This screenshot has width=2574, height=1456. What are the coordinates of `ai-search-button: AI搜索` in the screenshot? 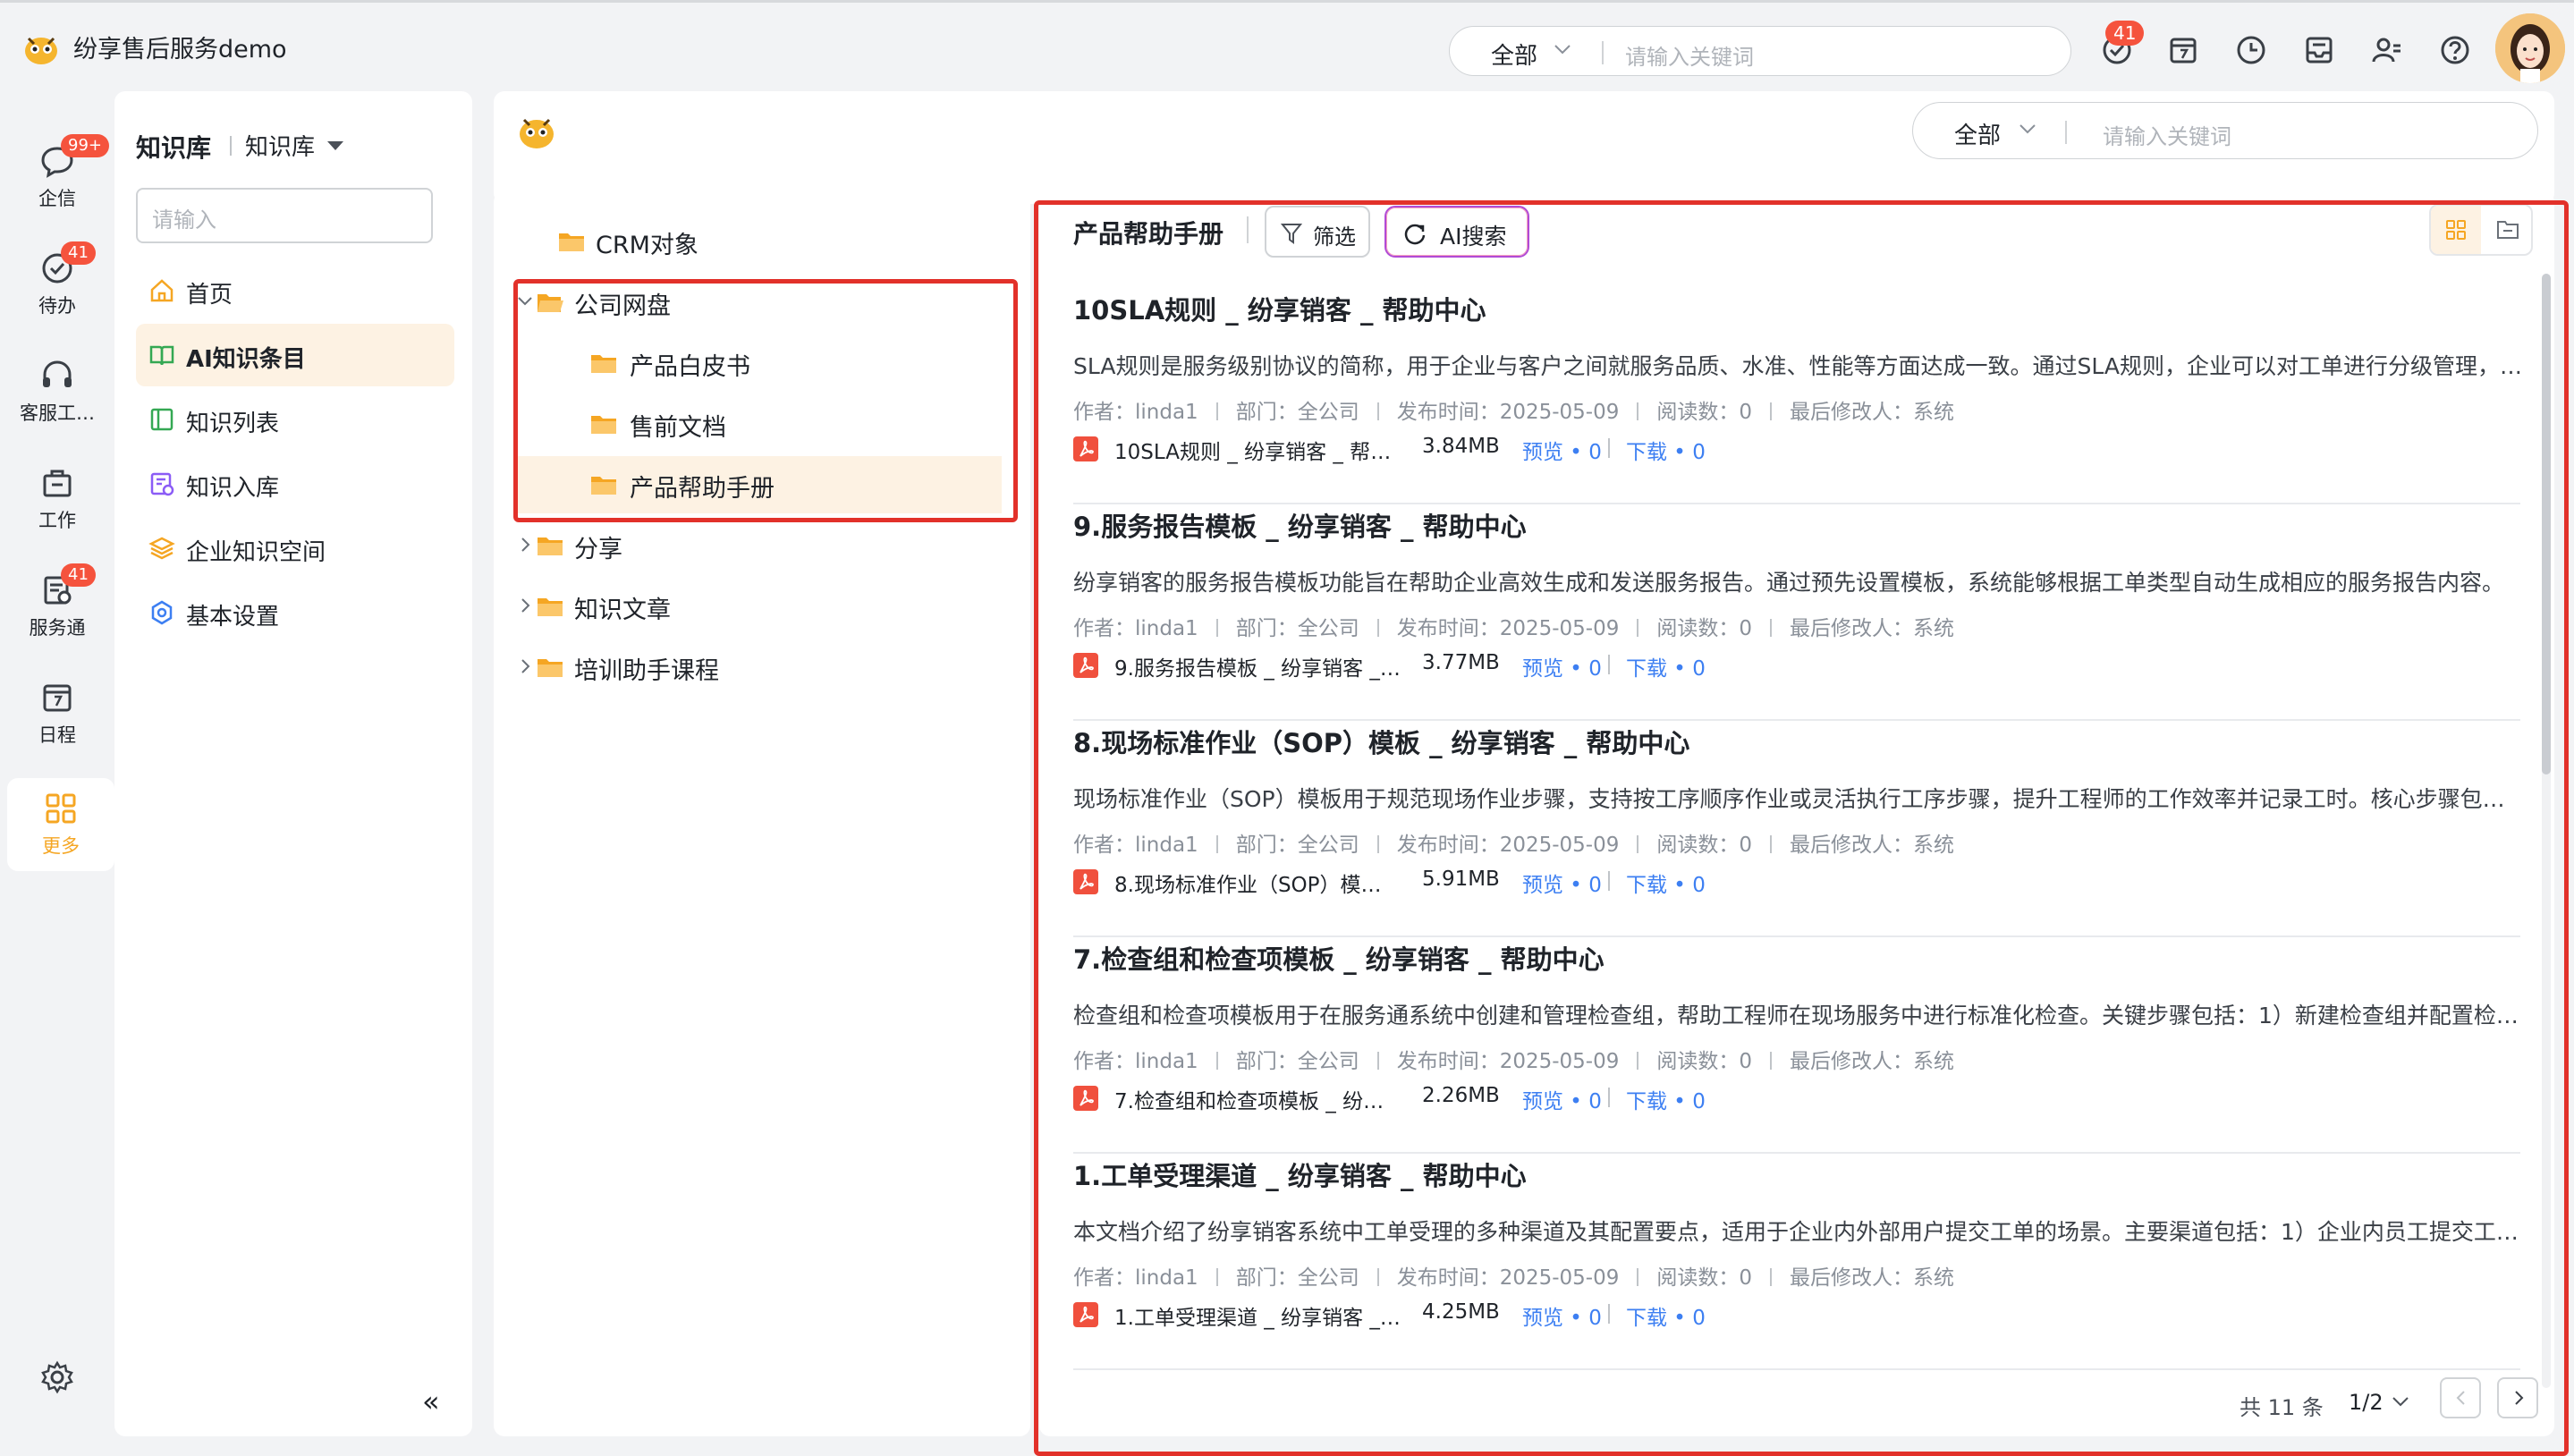 It's located at (1456, 232).